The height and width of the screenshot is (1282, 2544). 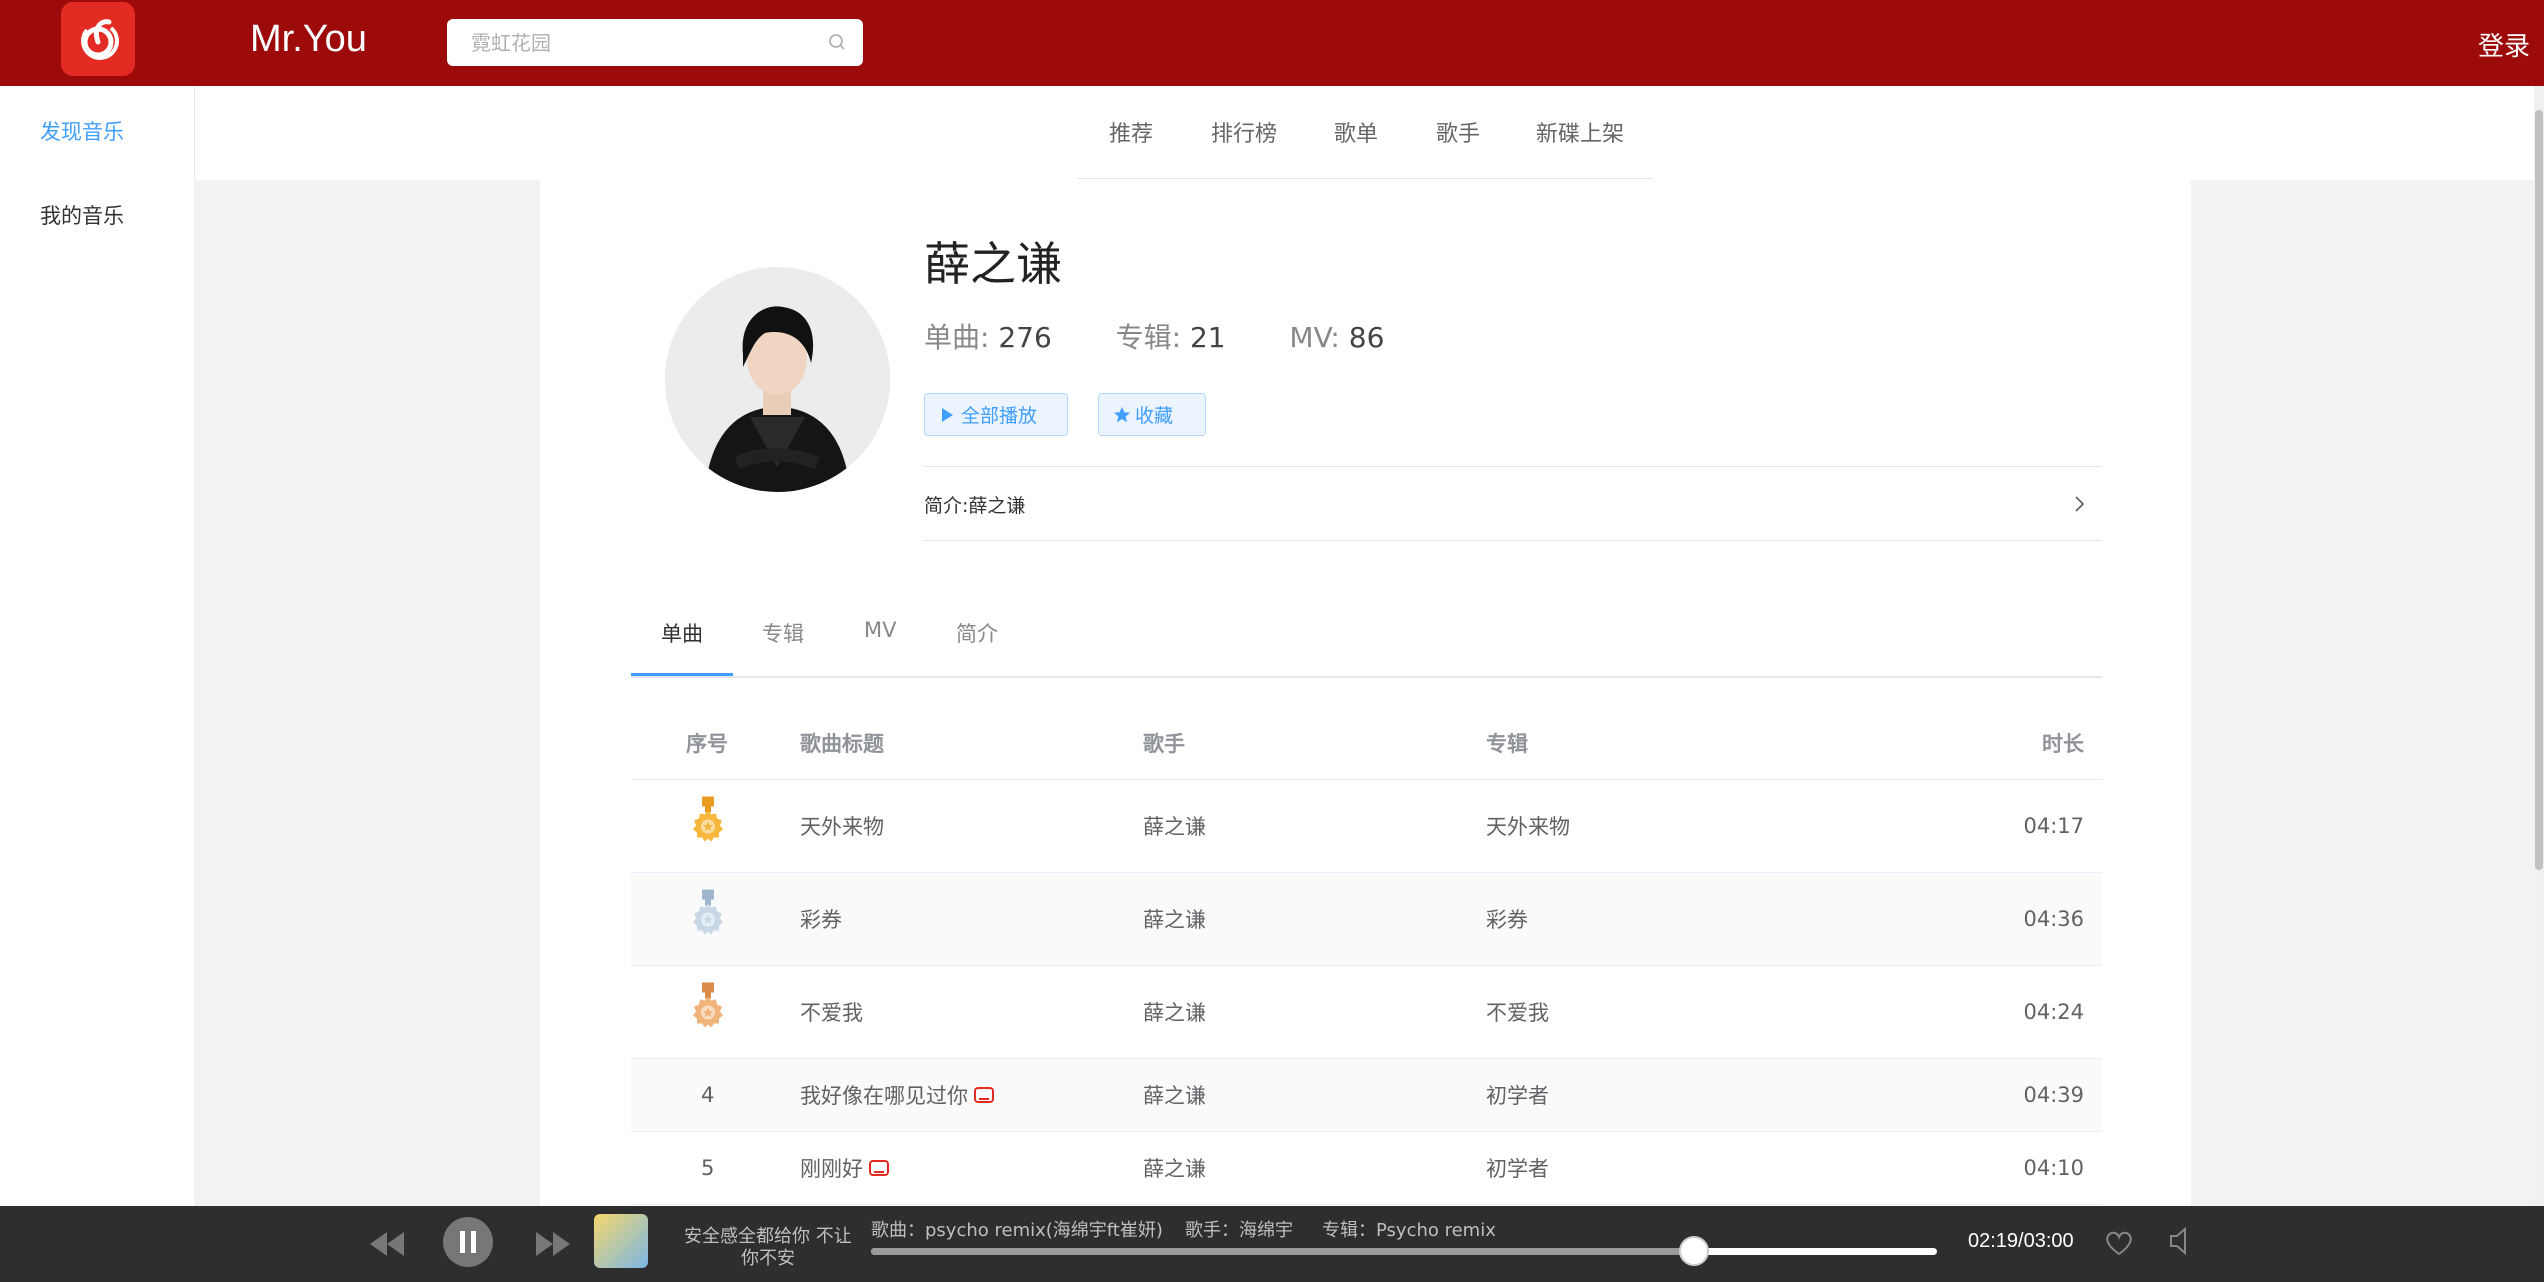 I want to click on player-song: 歌曲：psycho remix(海绵宇ft崔妍), so click(x=1017, y=1230).